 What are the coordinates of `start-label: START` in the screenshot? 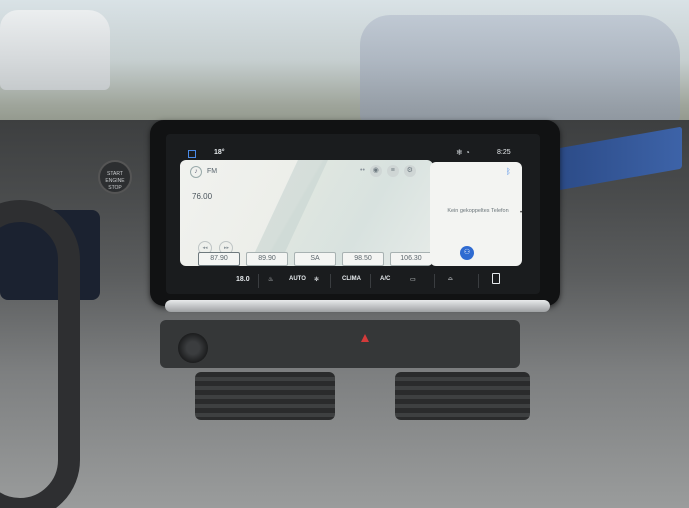 It's located at (115, 174).